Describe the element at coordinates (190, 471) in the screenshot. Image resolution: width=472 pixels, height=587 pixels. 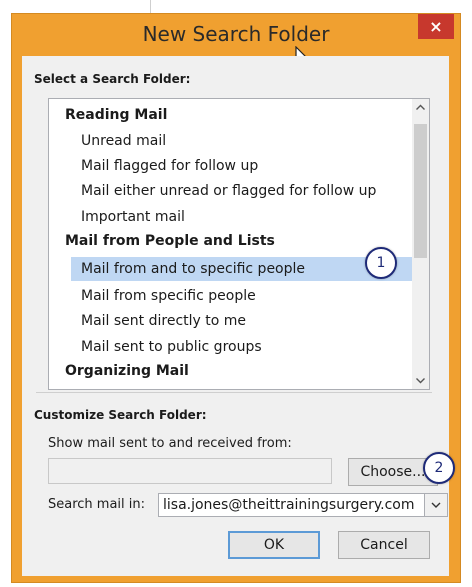
I see `people-field` at that location.